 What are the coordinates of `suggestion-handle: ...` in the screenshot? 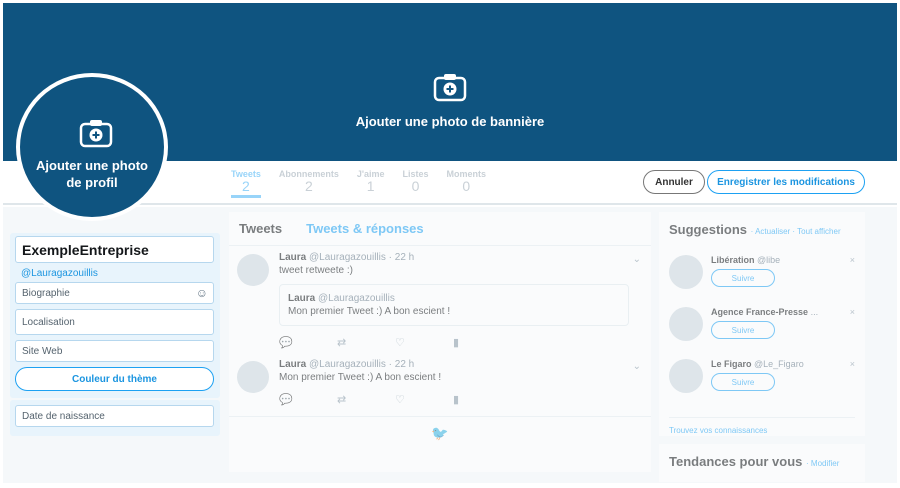 It's located at (814, 312).